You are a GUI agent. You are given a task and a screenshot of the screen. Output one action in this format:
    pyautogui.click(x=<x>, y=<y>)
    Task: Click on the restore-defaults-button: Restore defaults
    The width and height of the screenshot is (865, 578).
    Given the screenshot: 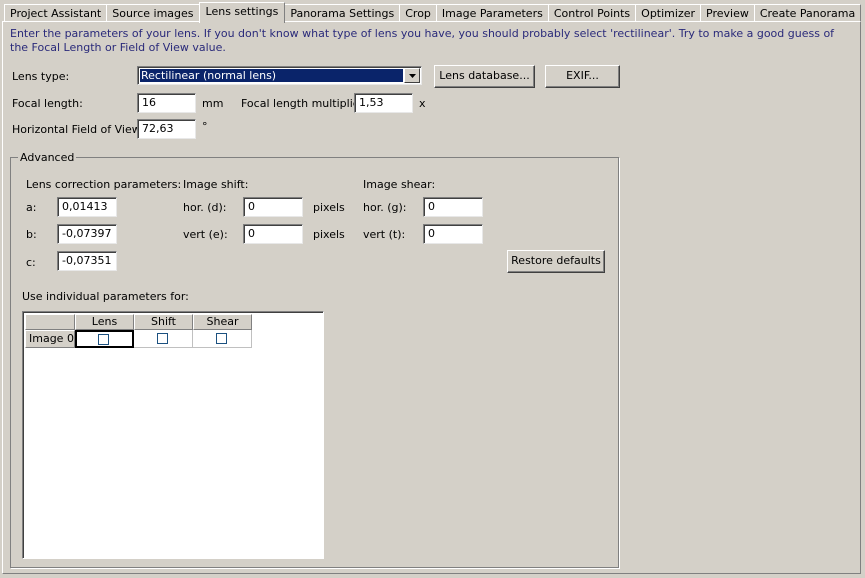 What is the action you would take?
    pyautogui.click(x=556, y=261)
    